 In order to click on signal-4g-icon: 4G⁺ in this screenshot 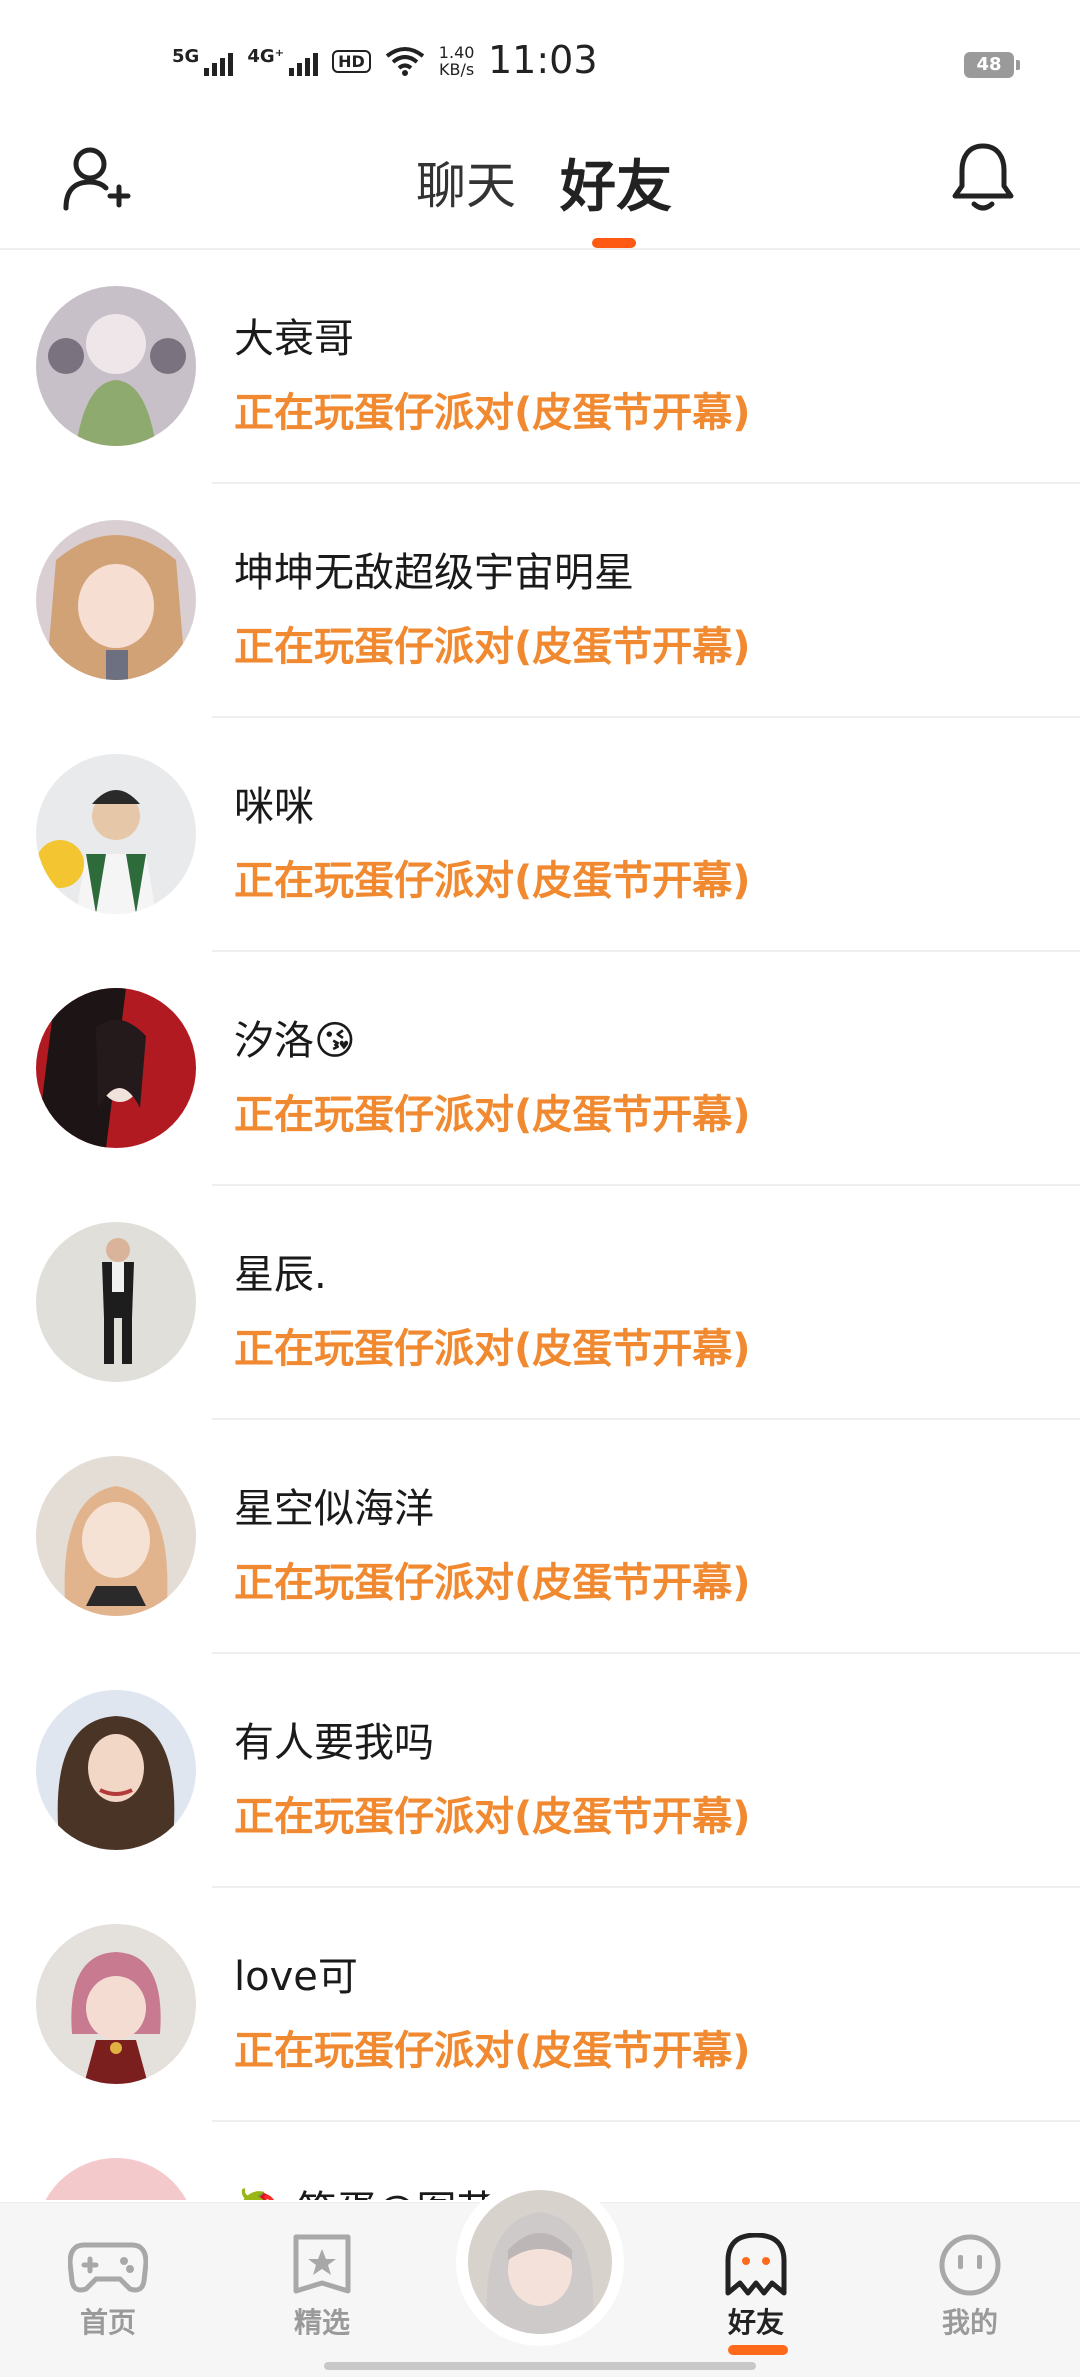, I will do `click(283, 61)`.